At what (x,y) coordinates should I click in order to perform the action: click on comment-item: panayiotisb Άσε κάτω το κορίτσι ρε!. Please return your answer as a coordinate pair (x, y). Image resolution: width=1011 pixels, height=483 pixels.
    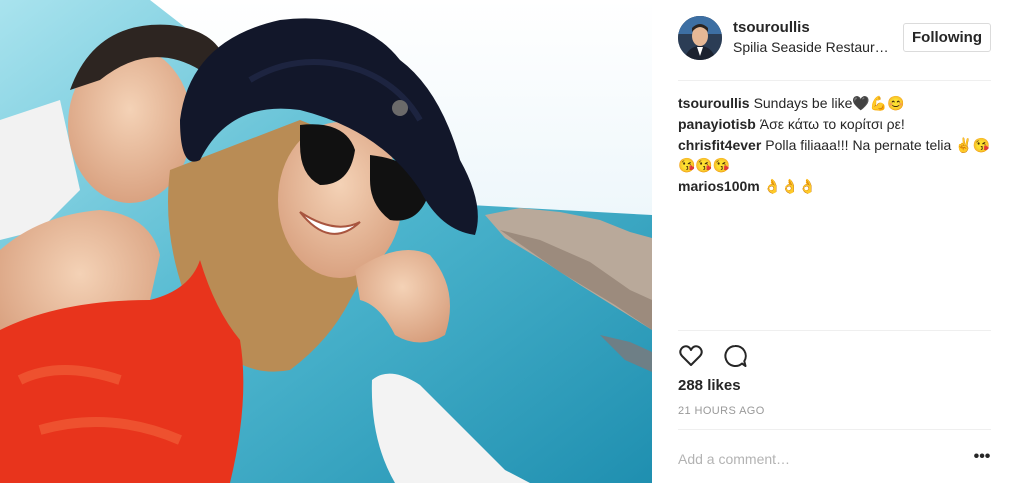
    Looking at the image, I should click on (834, 124).